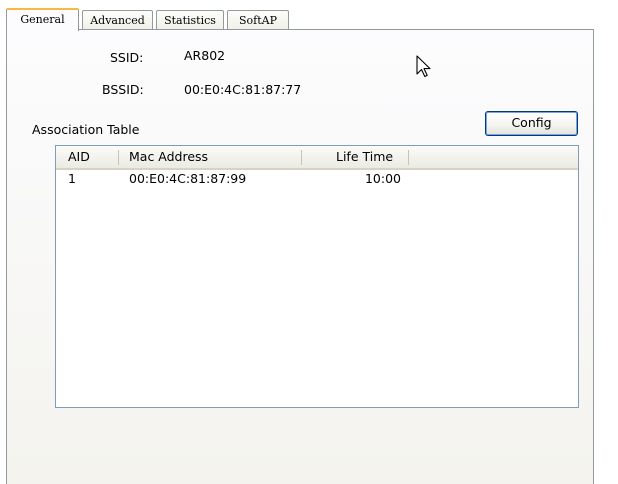  Describe the element at coordinates (190, 20) in the screenshot. I see `tab-statistics: Statistics` at that location.